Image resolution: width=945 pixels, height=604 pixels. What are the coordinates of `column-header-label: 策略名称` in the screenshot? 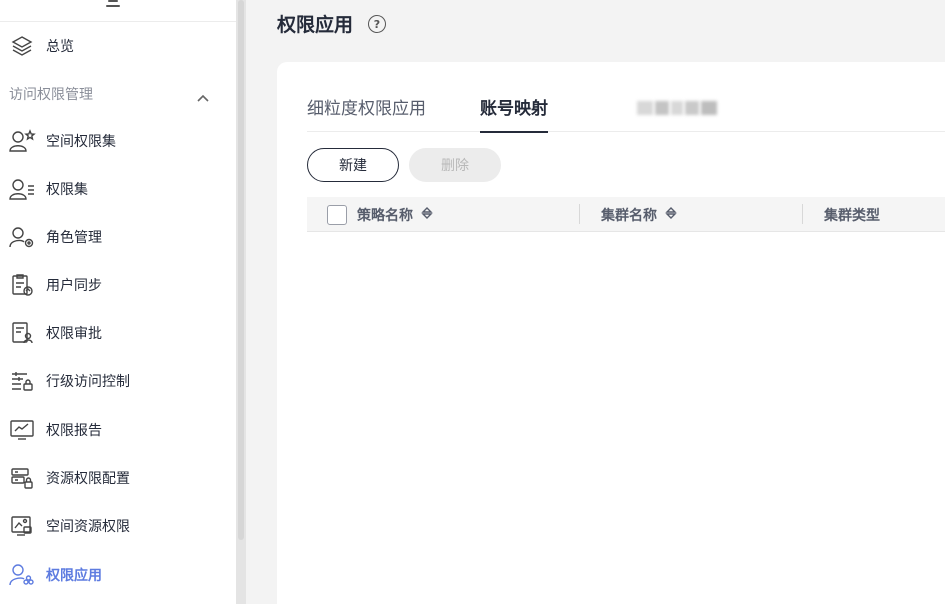 It's located at (385, 216).